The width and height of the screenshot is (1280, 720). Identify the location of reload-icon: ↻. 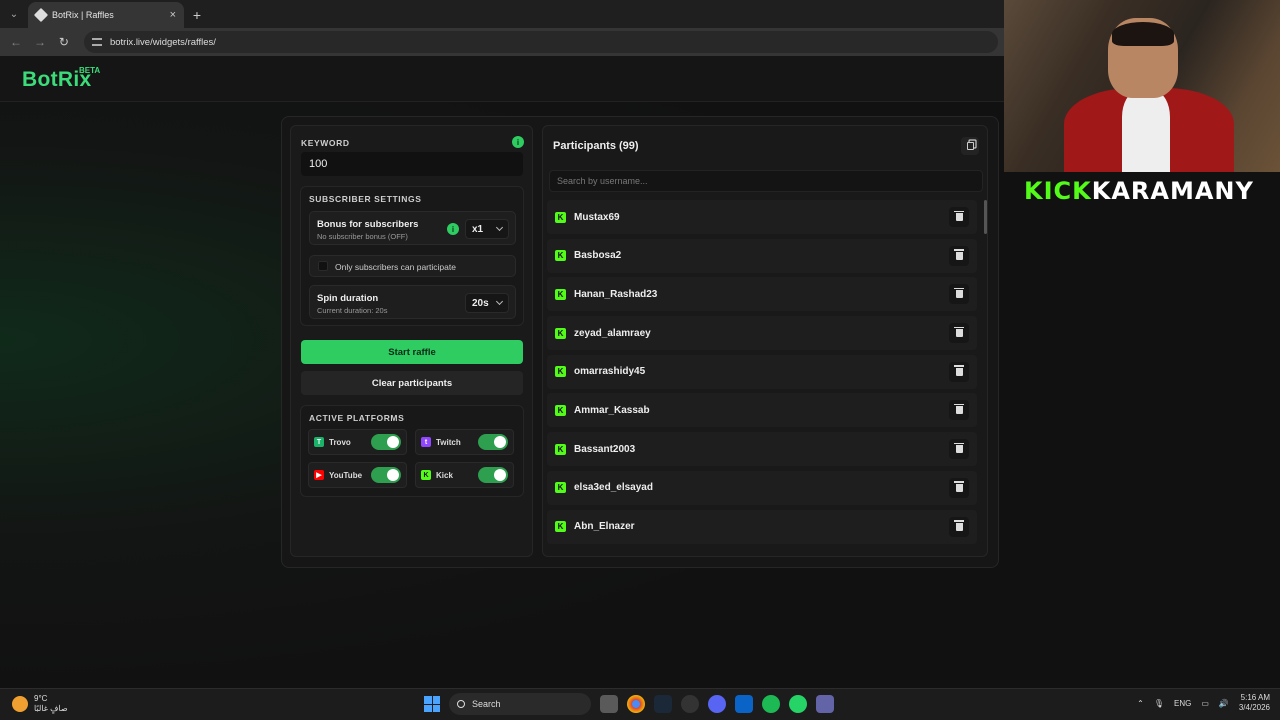
(64, 42).